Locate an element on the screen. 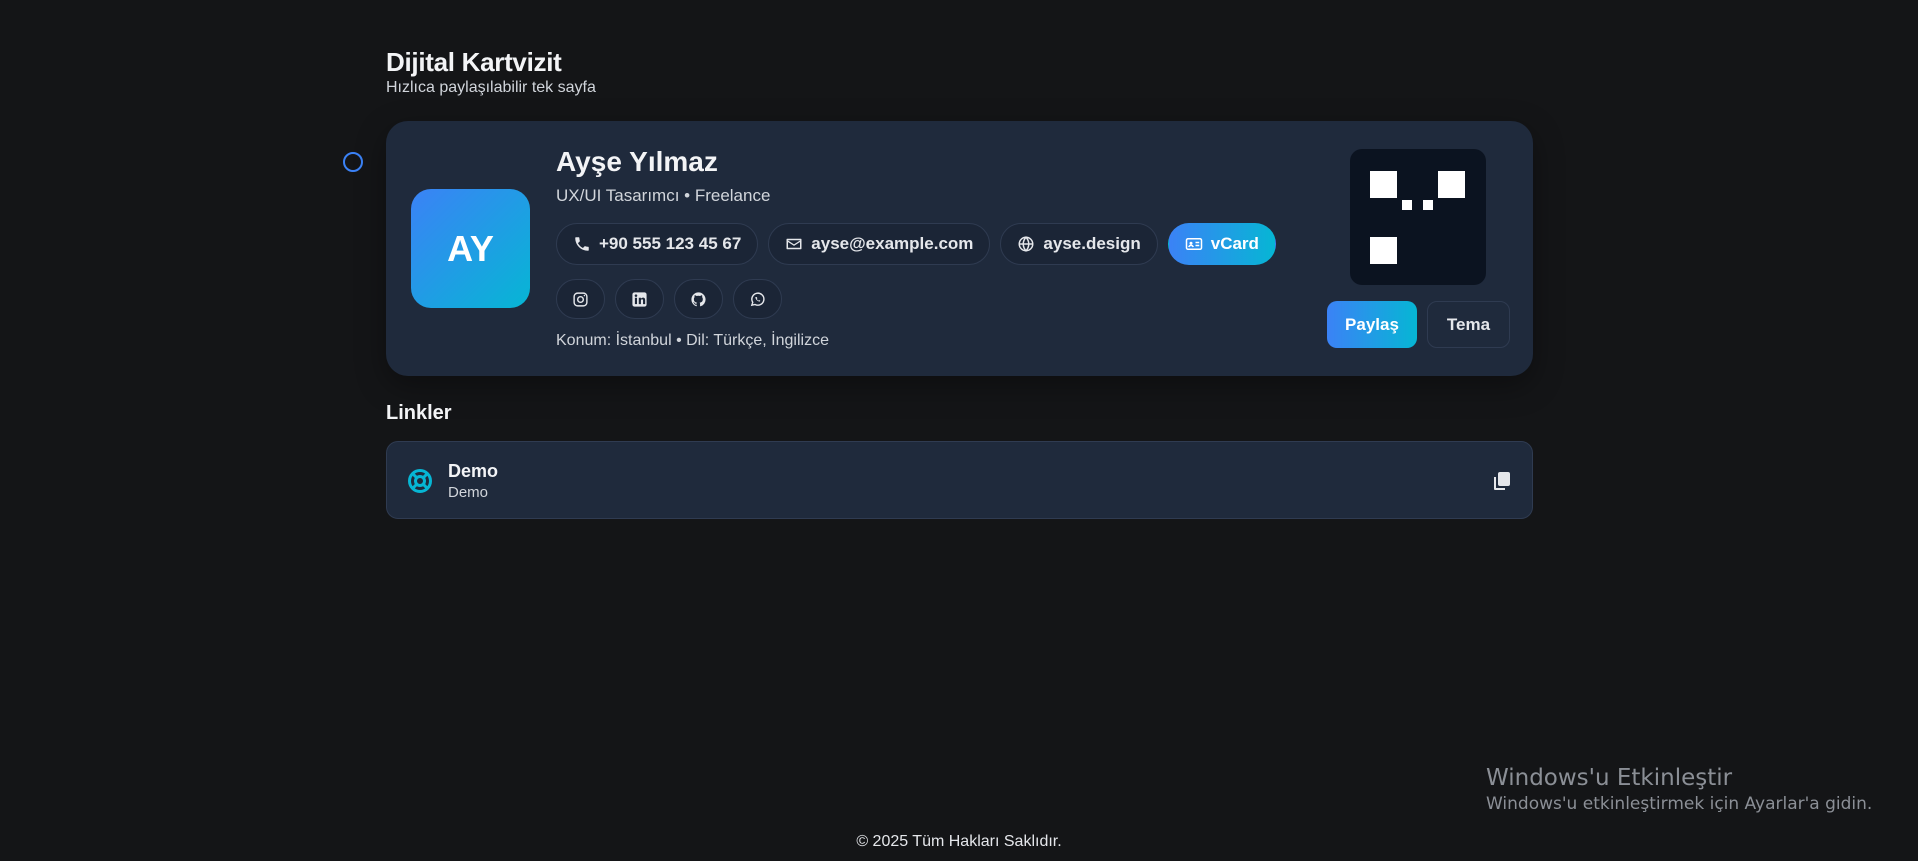 This screenshot has height=861, width=1918. social-row is located at coordinates (669, 299).